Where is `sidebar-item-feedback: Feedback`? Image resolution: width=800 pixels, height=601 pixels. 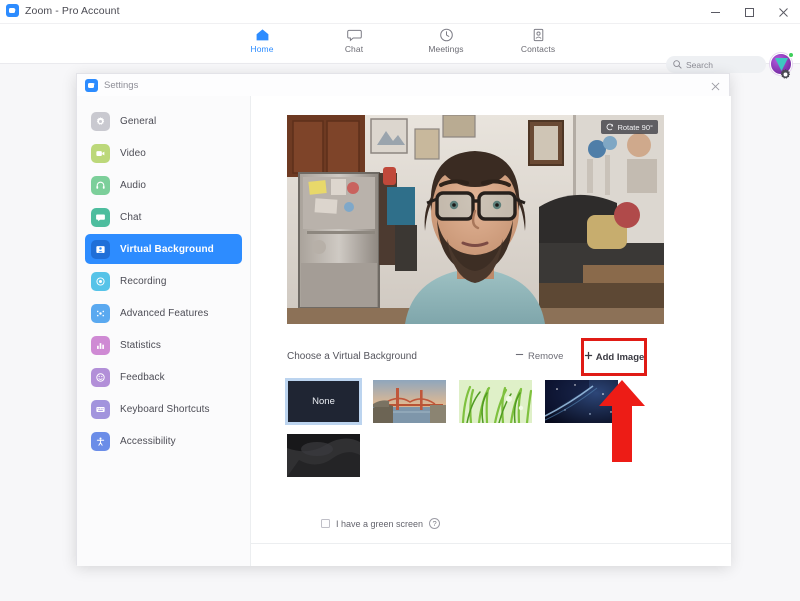
sidebar-item-feedback: Feedback is located at coordinates (163, 377).